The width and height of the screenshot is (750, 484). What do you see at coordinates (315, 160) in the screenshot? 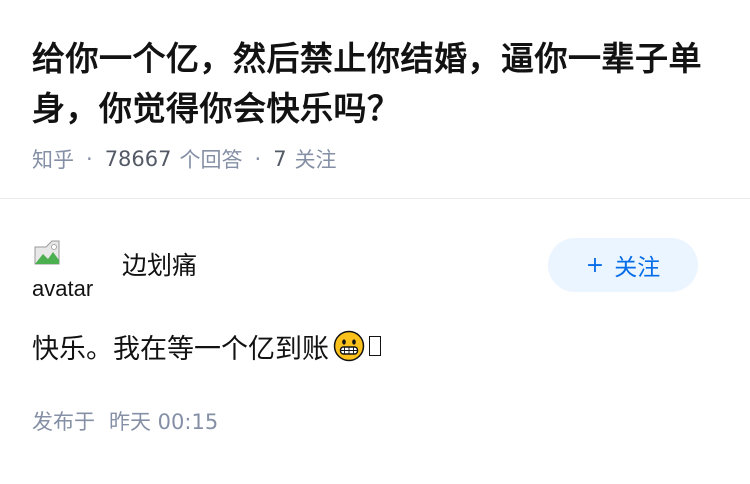
I see `follow-count-label: 关注` at bounding box center [315, 160].